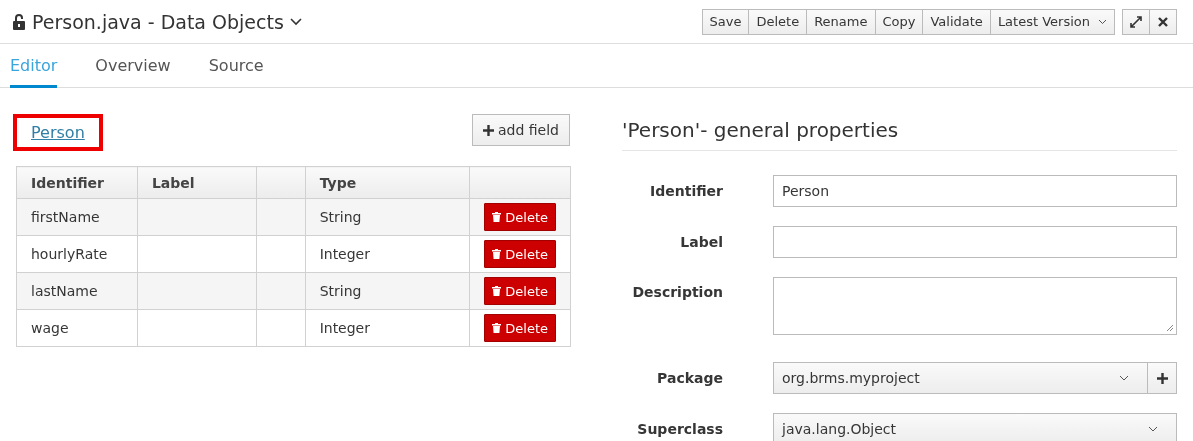 The width and height of the screenshot is (1193, 441). What do you see at coordinates (778, 21) in the screenshot?
I see `toolbar-button: Delete` at bounding box center [778, 21].